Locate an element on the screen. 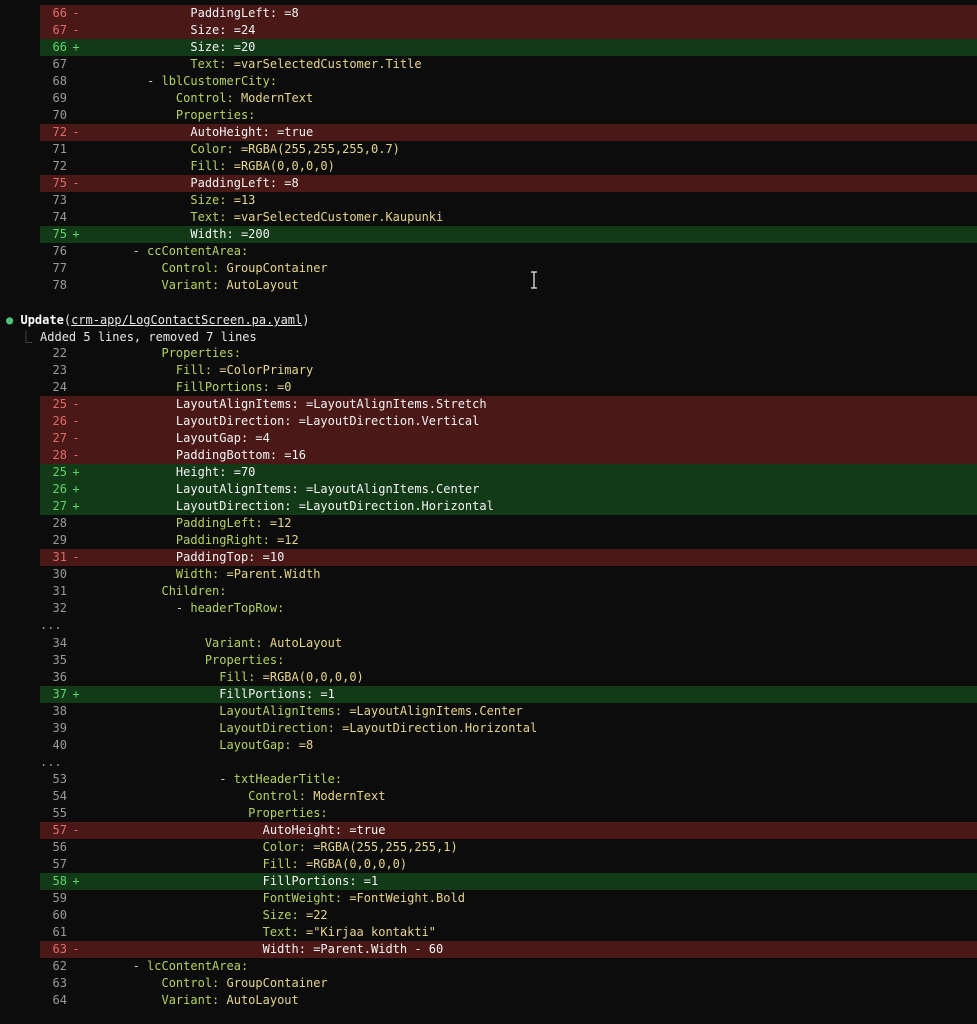  context-line: 56 Color: =RGBA(255,255,255,1) is located at coordinates (508, 847).